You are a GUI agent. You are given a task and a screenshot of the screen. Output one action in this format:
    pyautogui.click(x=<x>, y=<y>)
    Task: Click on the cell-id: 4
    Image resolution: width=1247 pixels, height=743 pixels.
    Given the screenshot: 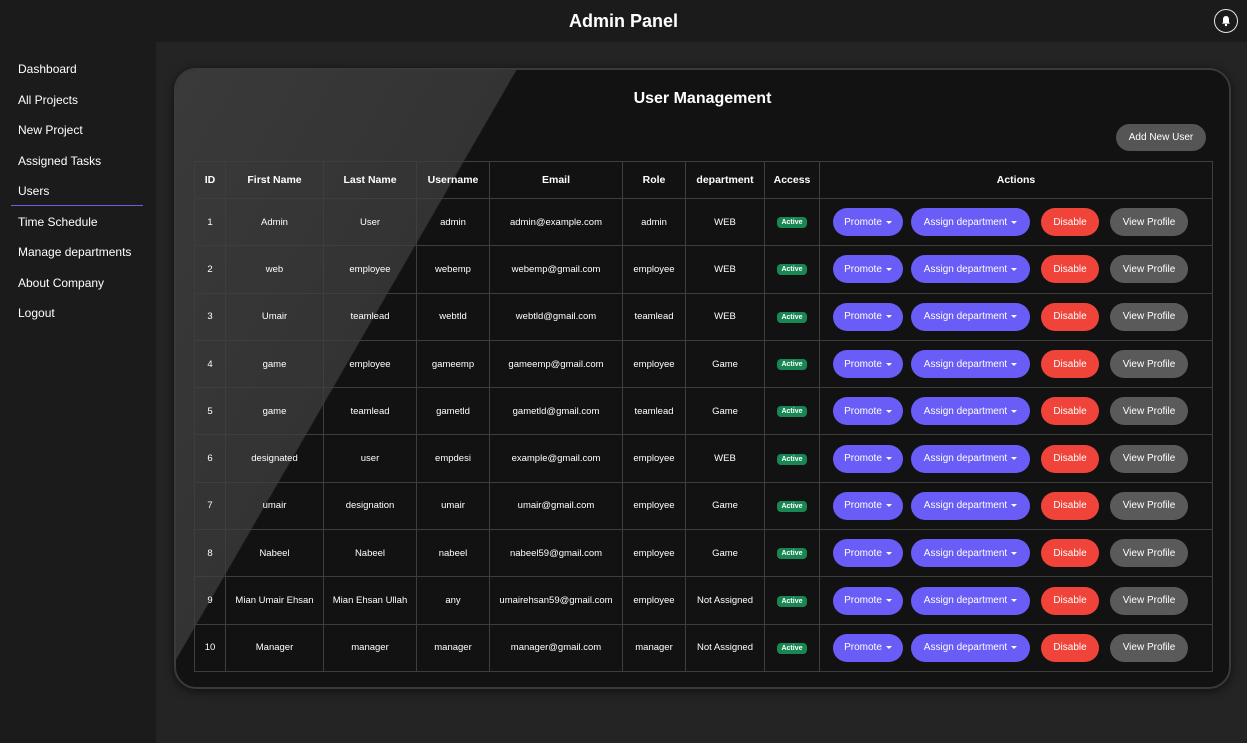 What is the action you would take?
    pyautogui.click(x=210, y=364)
    